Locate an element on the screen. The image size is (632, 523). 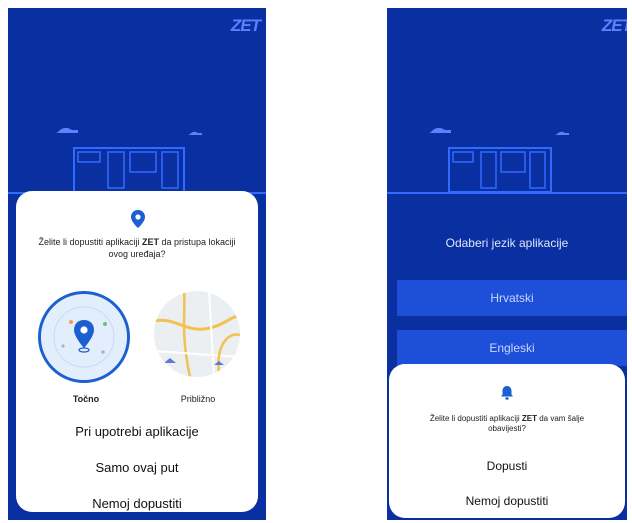
approximate-location-option is located at coordinates (197, 334).